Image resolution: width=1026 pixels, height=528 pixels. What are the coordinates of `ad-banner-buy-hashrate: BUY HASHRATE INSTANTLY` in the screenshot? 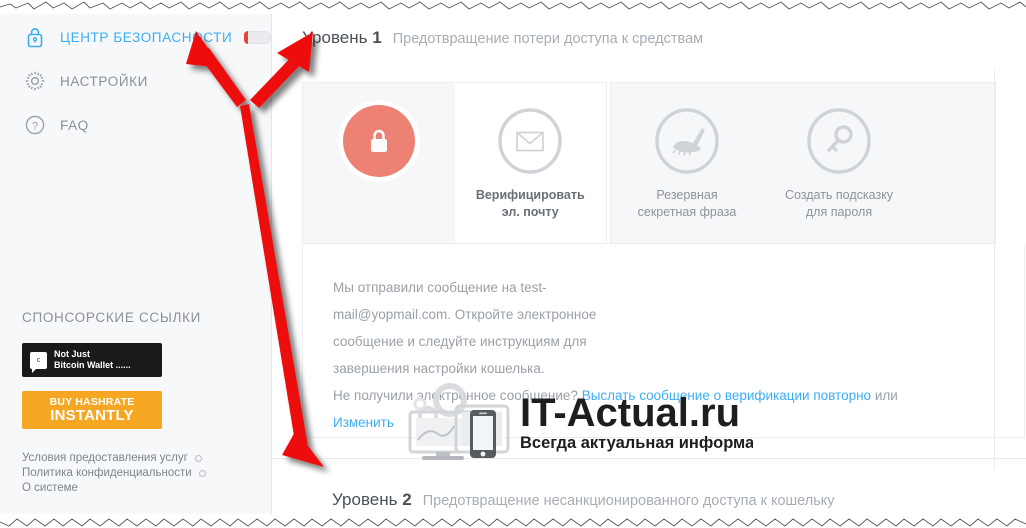 It's located at (92, 410).